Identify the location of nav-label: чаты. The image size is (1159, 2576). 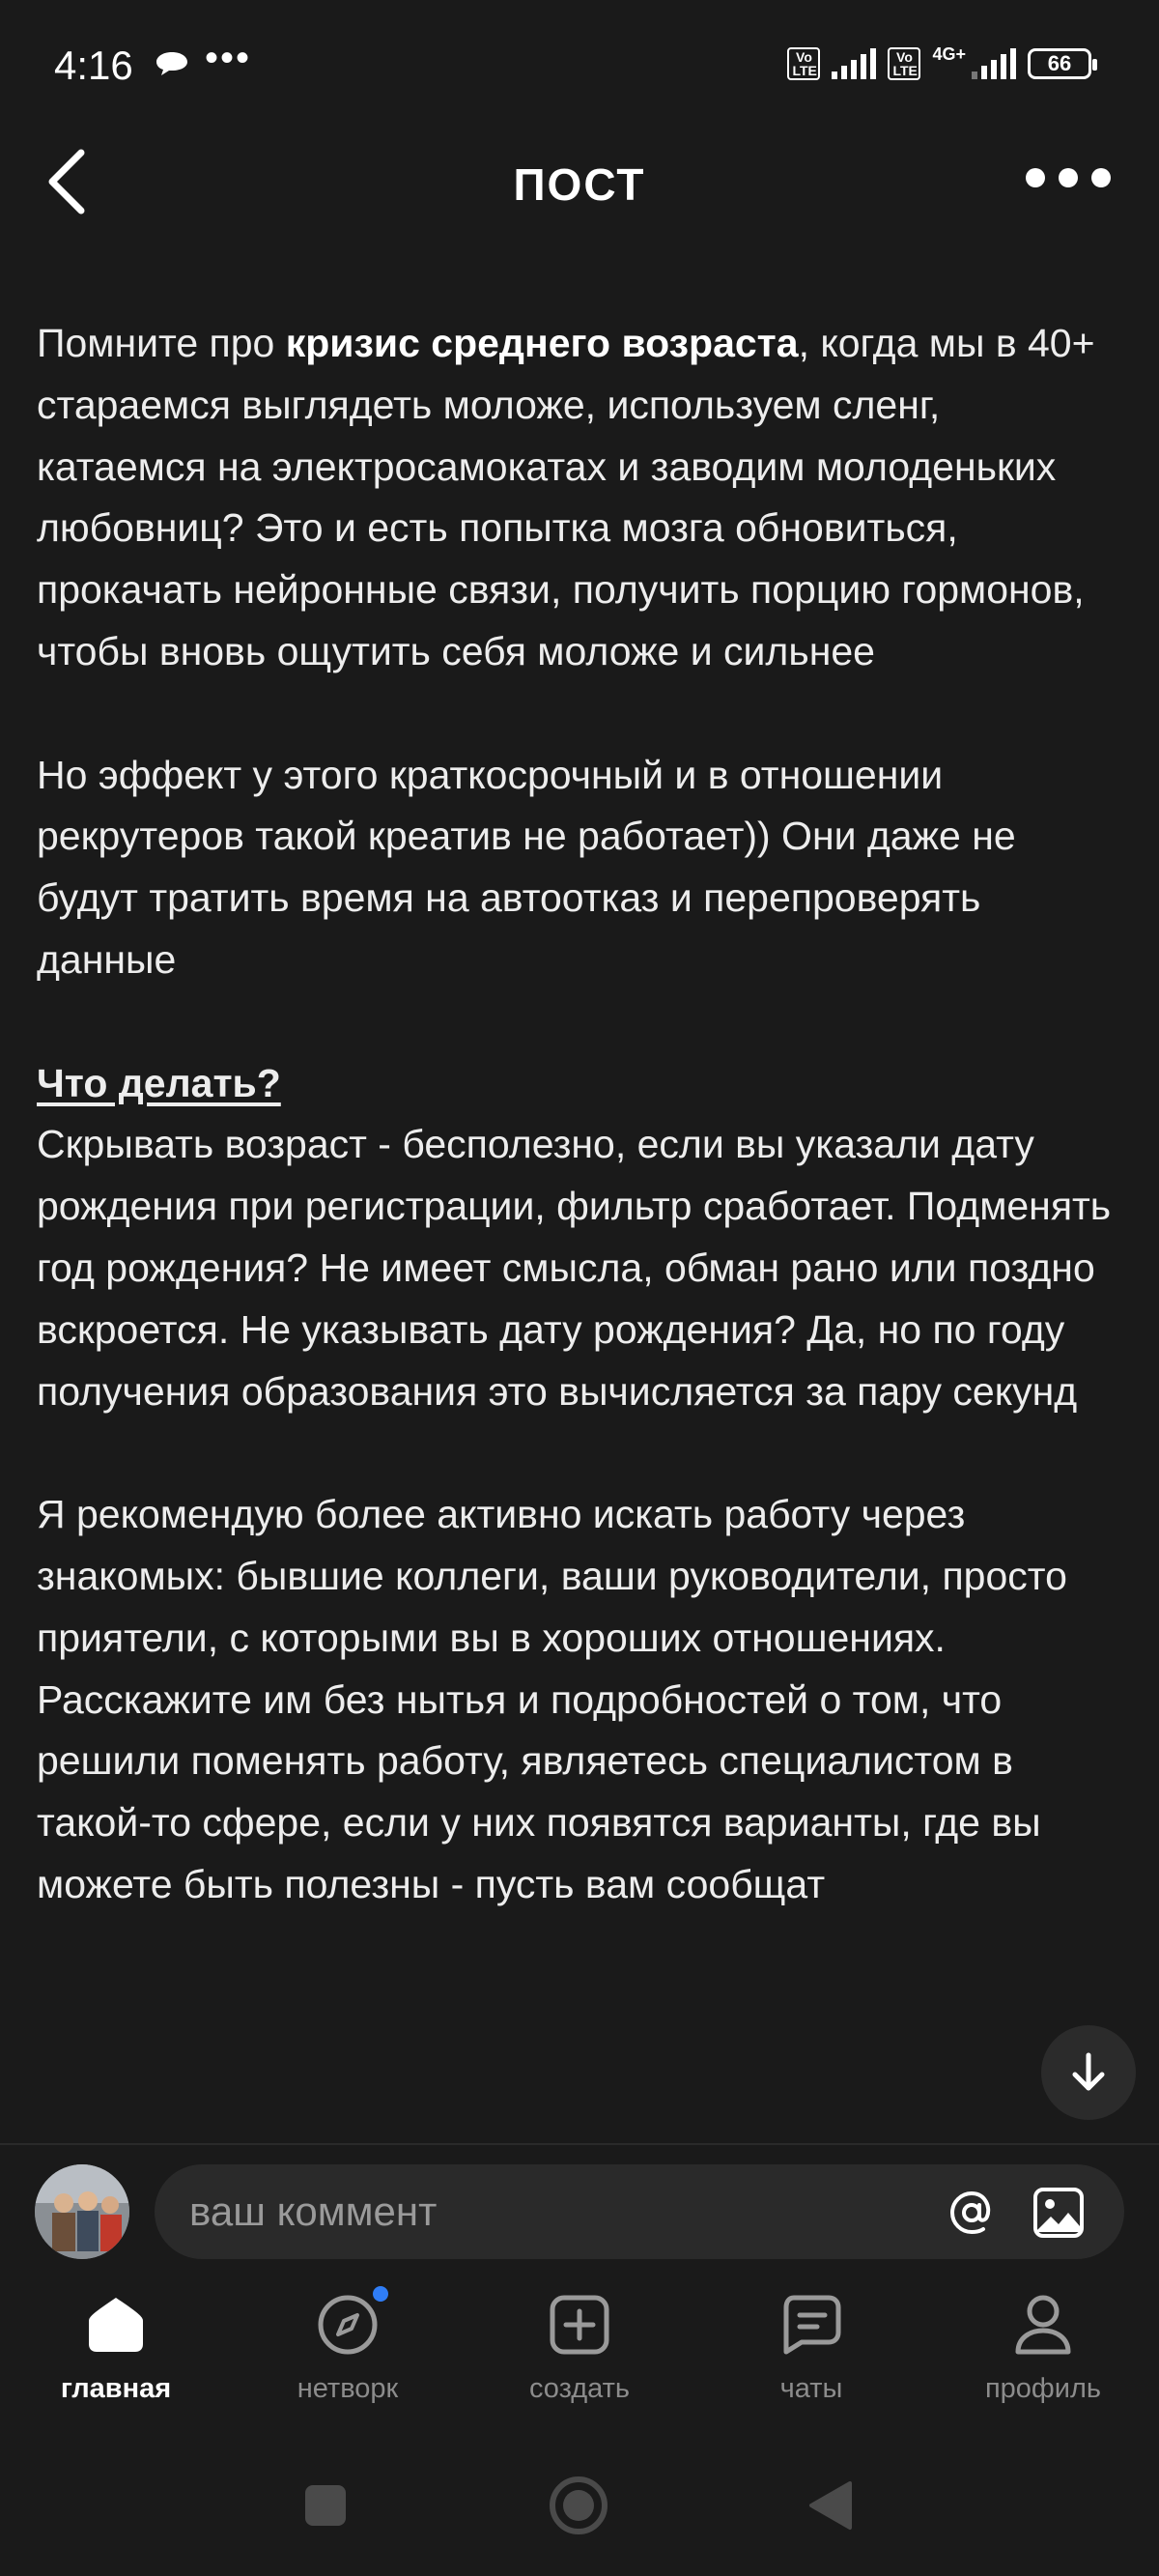
(811, 2389).